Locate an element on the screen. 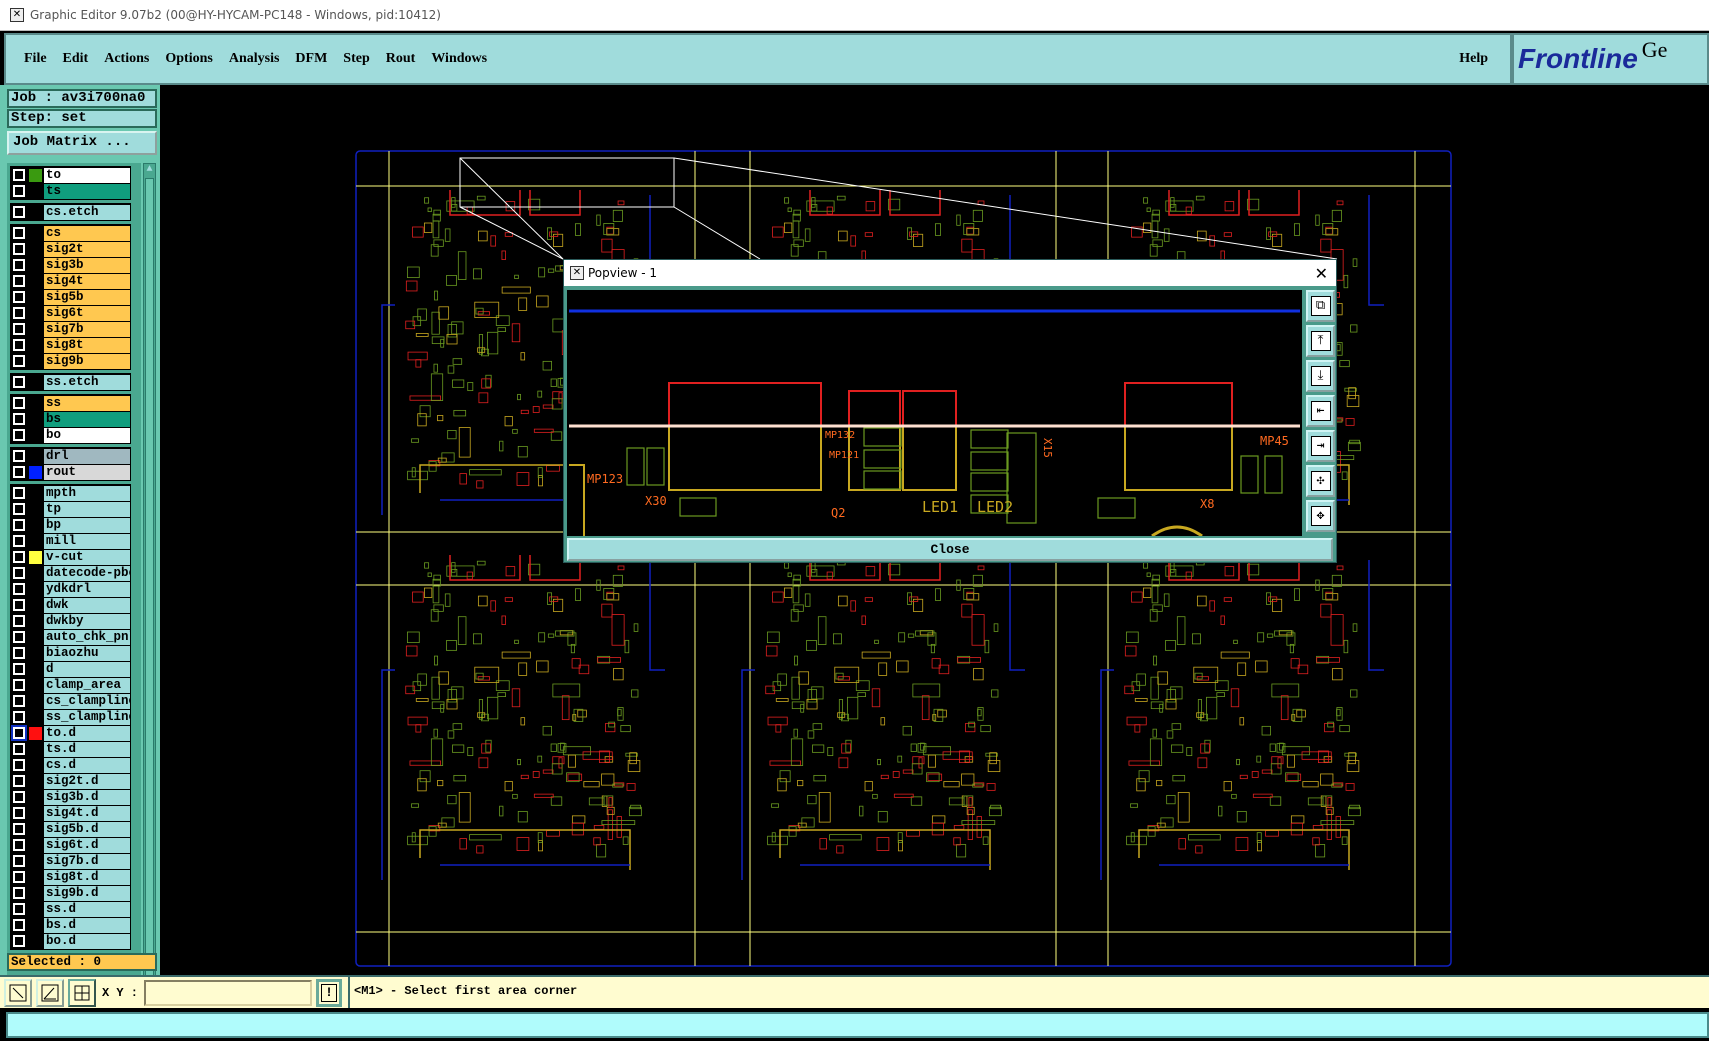 The image size is (1709, 1041). popview-close-button: Close is located at coordinates (950, 549).